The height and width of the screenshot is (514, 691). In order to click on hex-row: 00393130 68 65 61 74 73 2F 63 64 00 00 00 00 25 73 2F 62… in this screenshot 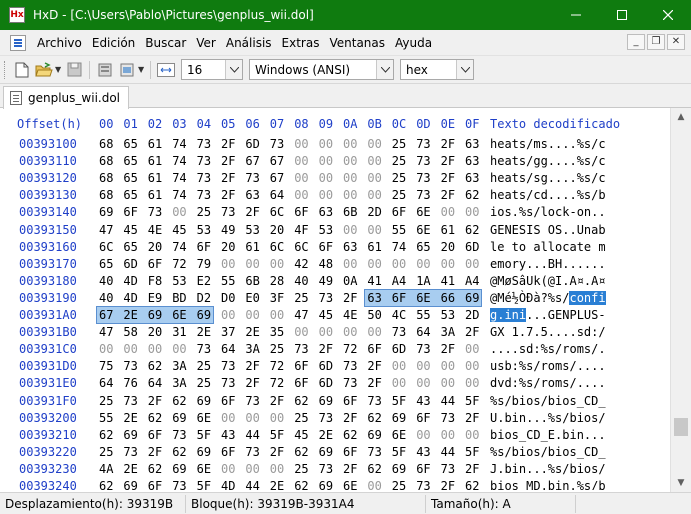, I will do `click(336, 195)`.